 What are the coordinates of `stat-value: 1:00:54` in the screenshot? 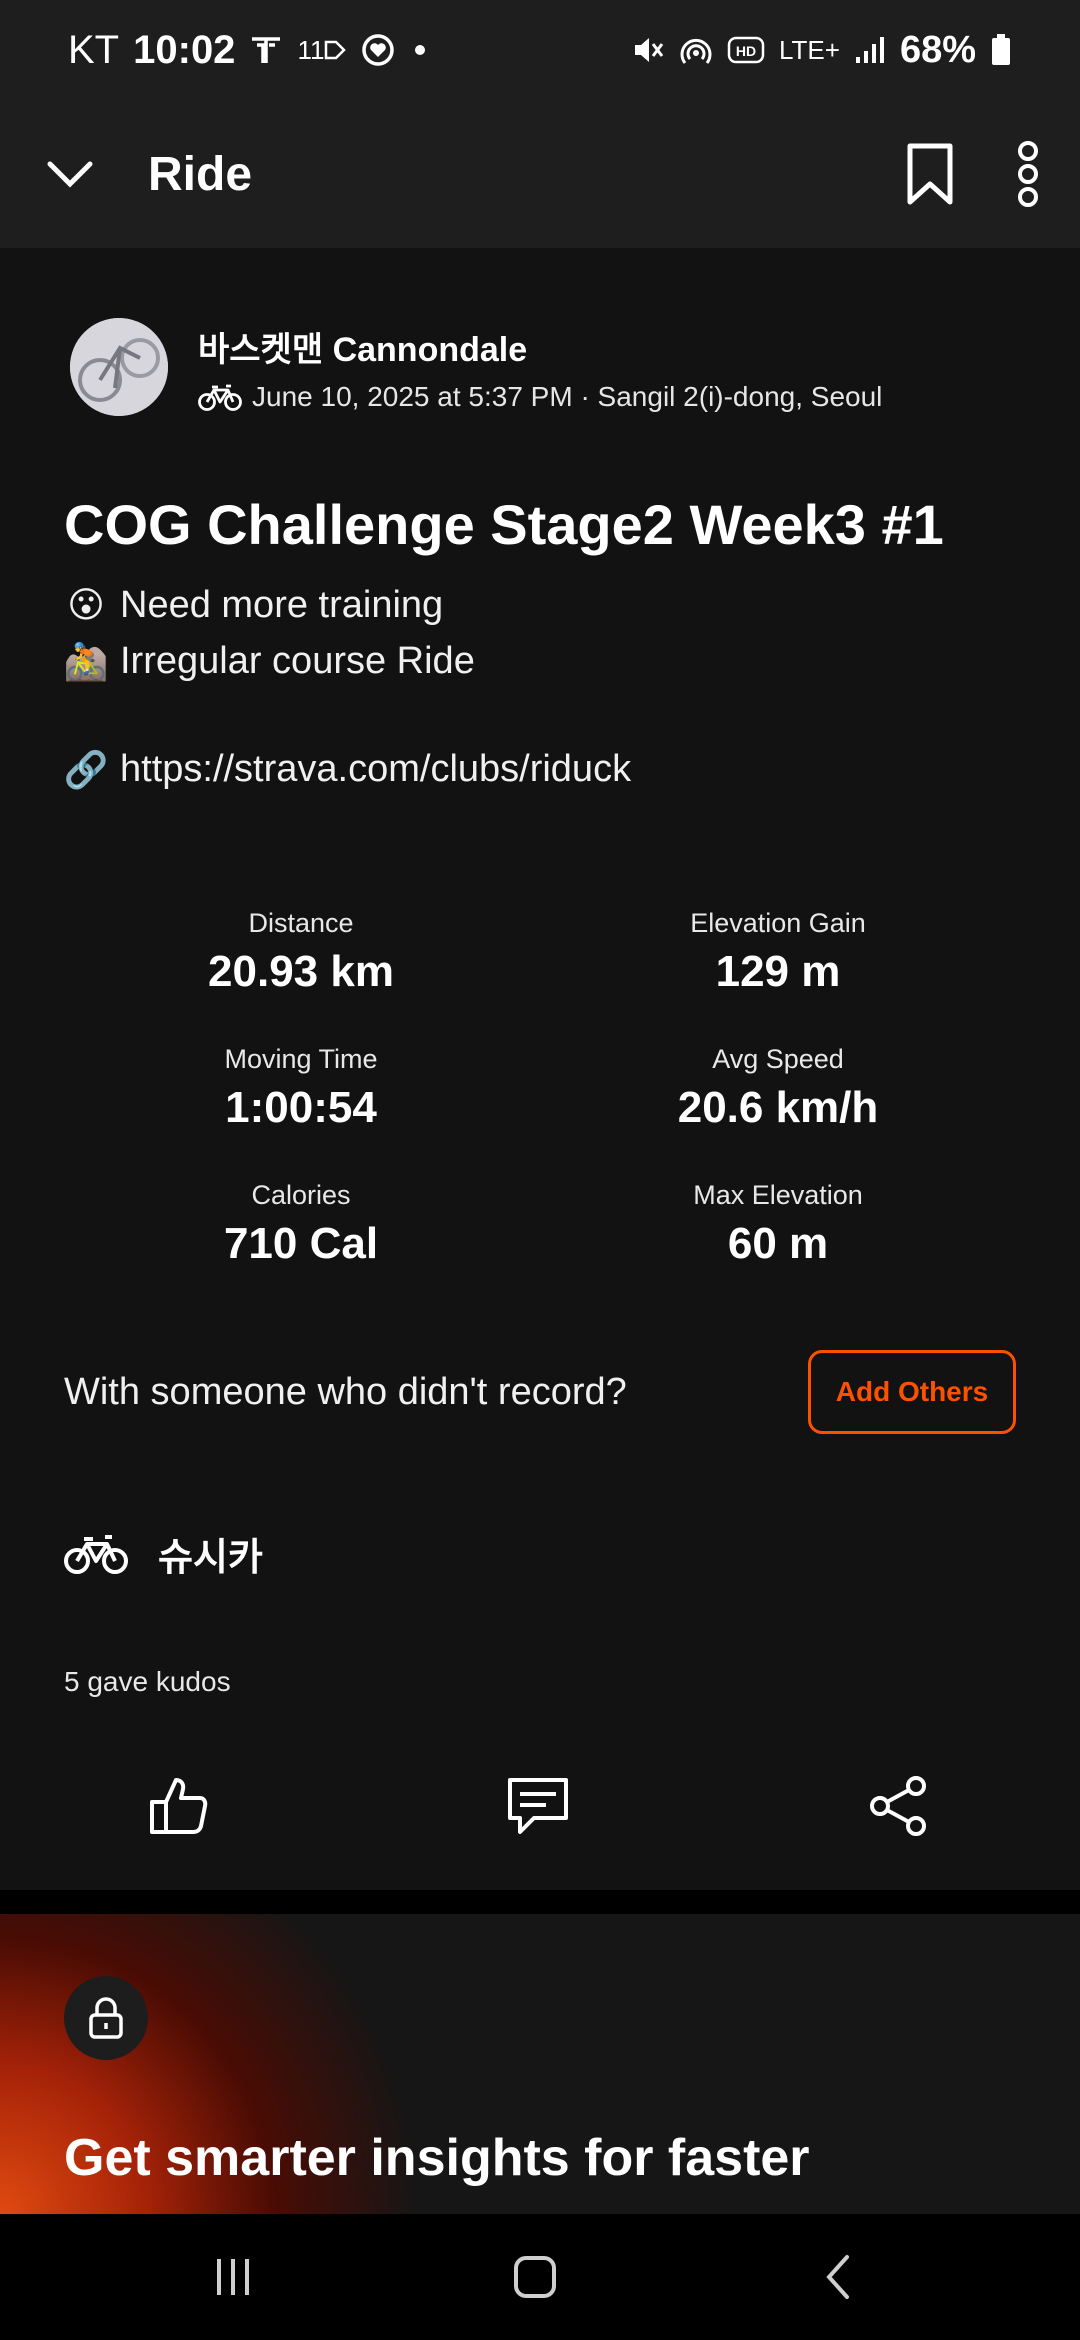 It's located at (301, 1107).